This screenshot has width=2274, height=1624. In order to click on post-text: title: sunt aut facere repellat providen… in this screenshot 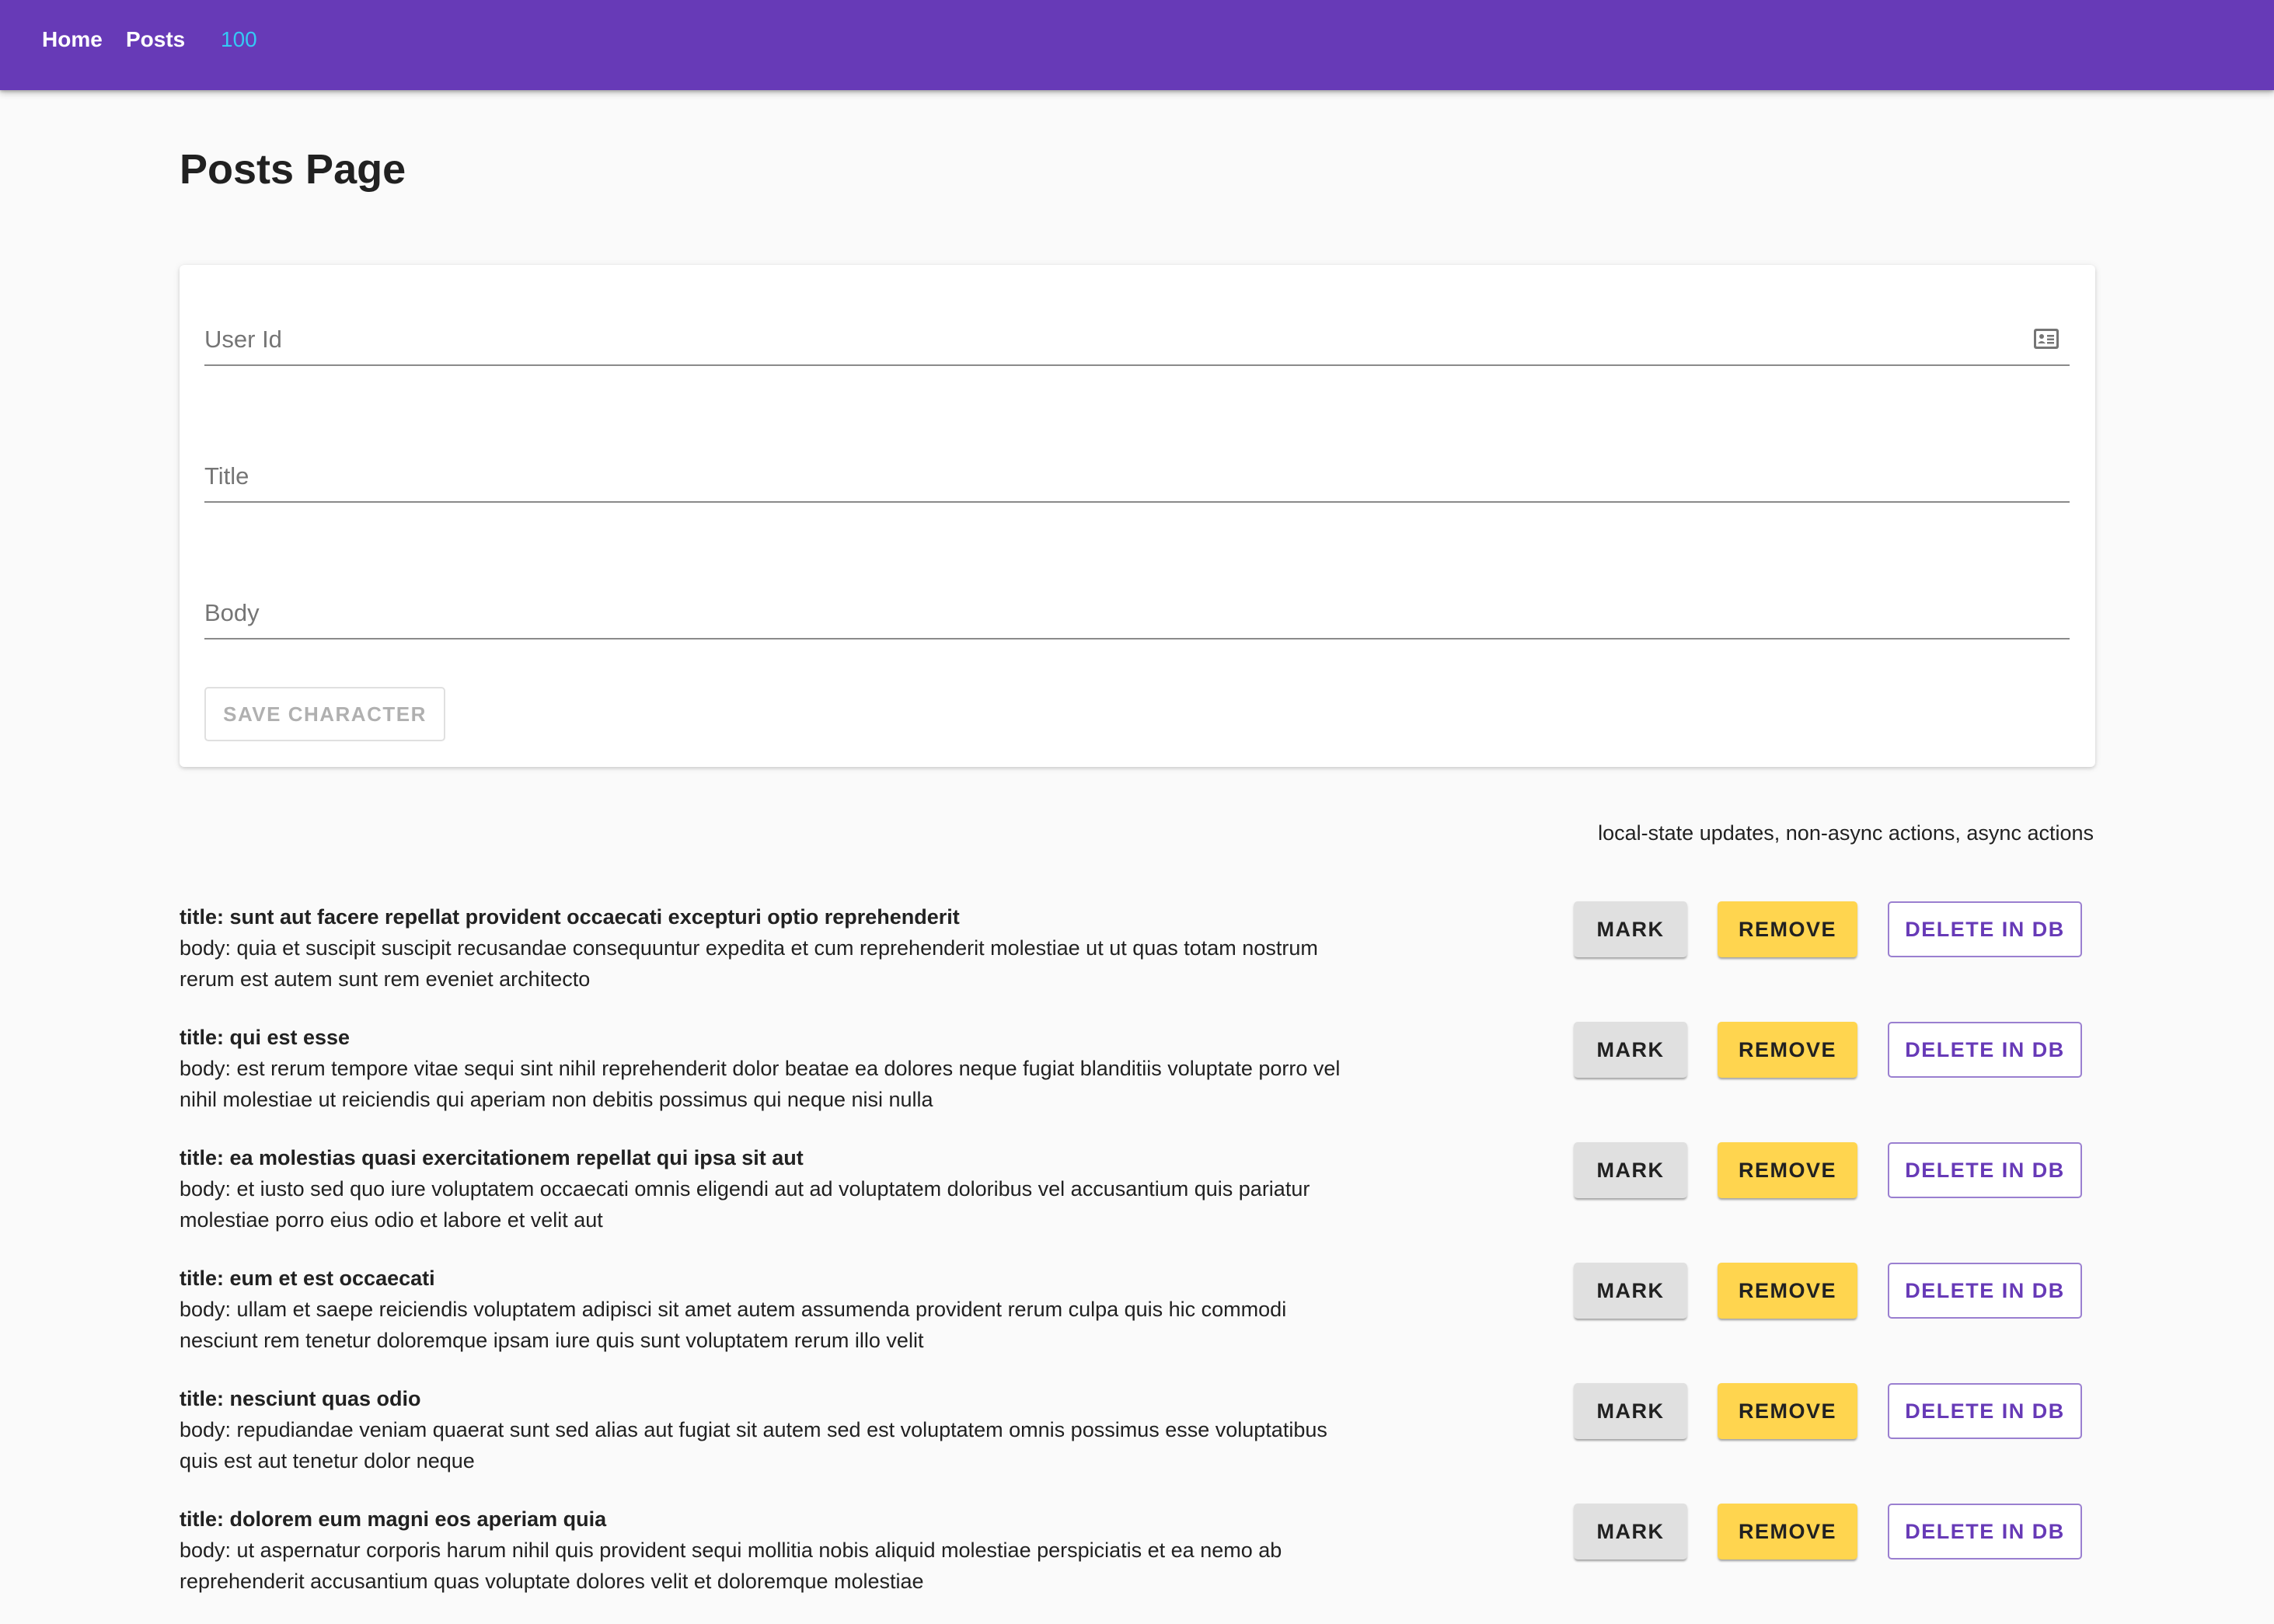, I will do `click(762, 948)`.